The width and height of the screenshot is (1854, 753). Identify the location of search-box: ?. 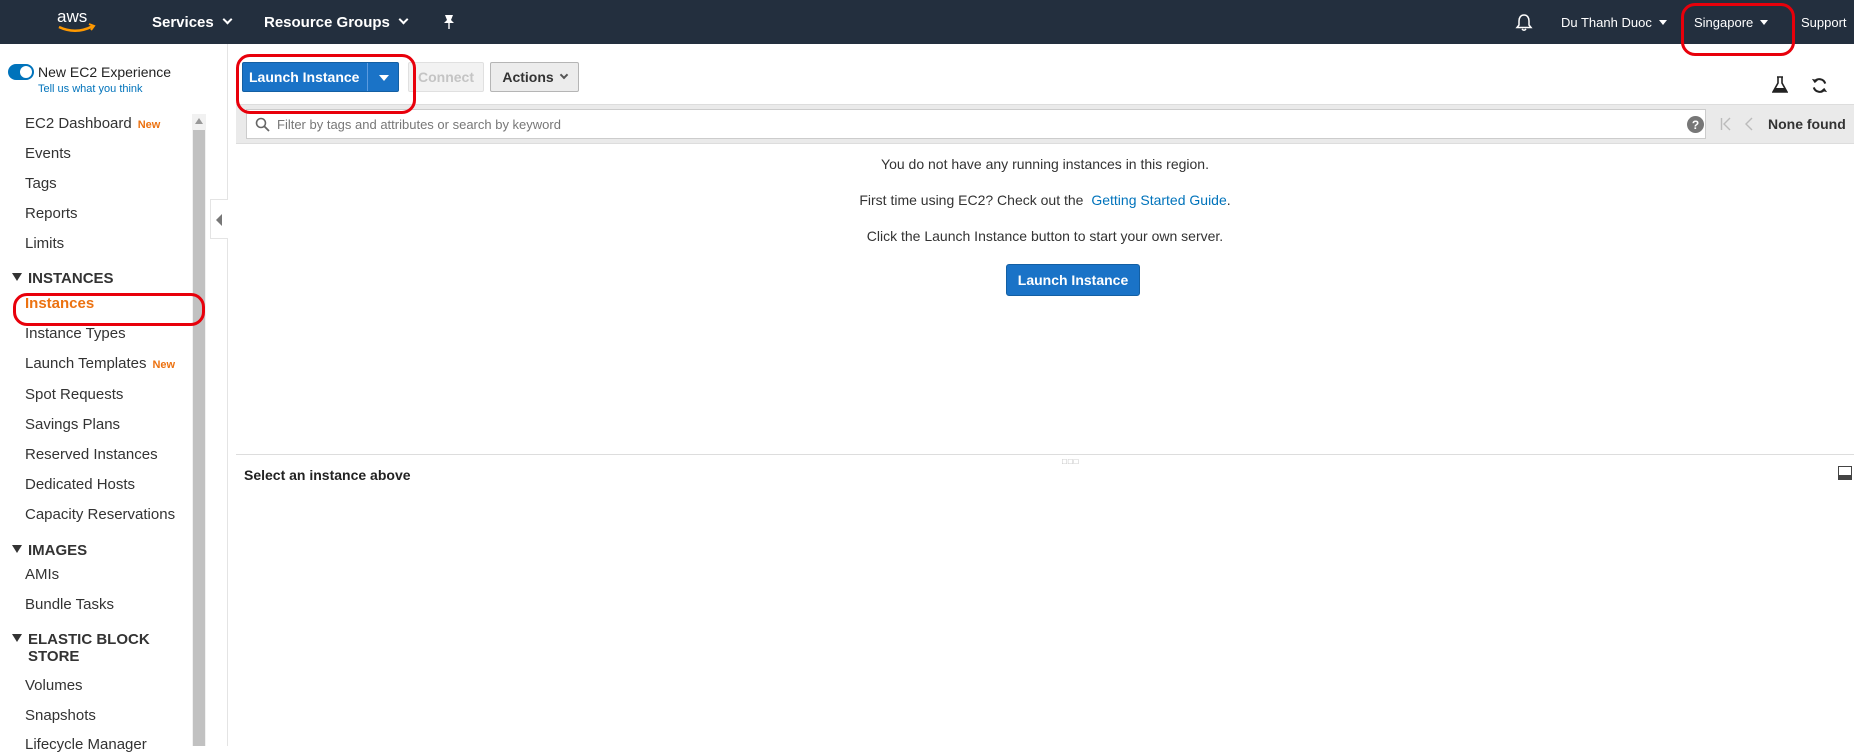
(976, 124).